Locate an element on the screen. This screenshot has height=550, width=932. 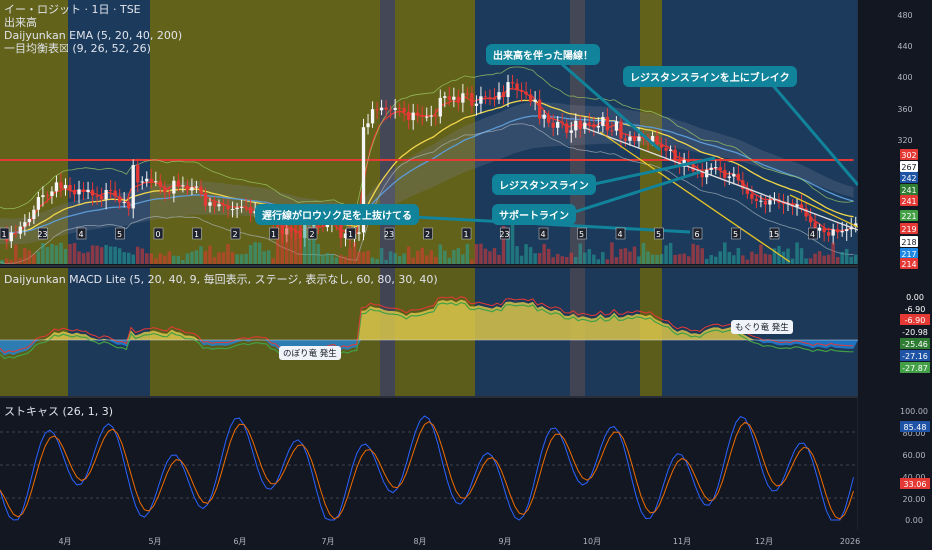
price-tick-label: 360 is located at coordinates (904, 109).